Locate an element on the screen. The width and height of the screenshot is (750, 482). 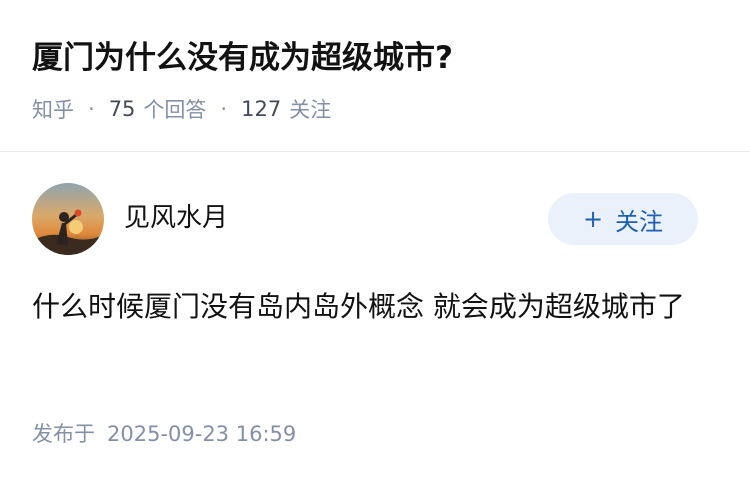
plus-icon: + is located at coordinates (593, 219).